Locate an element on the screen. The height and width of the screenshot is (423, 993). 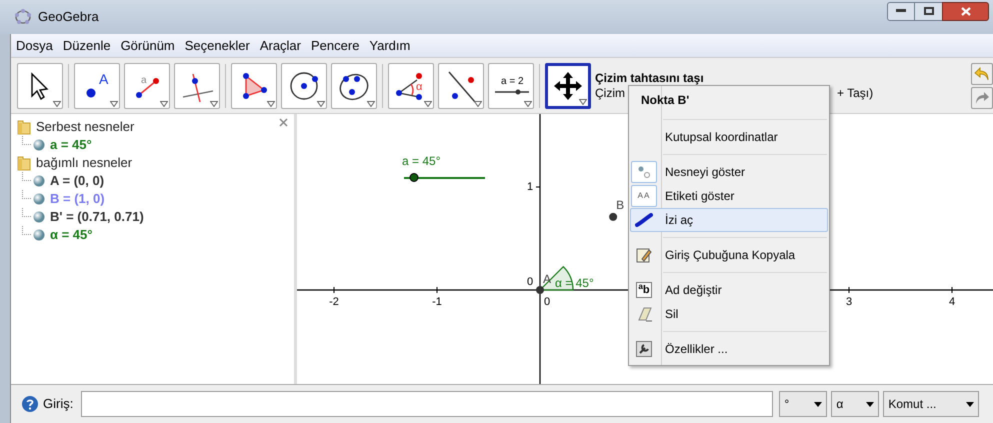
axis-label: 4 is located at coordinates (952, 302).